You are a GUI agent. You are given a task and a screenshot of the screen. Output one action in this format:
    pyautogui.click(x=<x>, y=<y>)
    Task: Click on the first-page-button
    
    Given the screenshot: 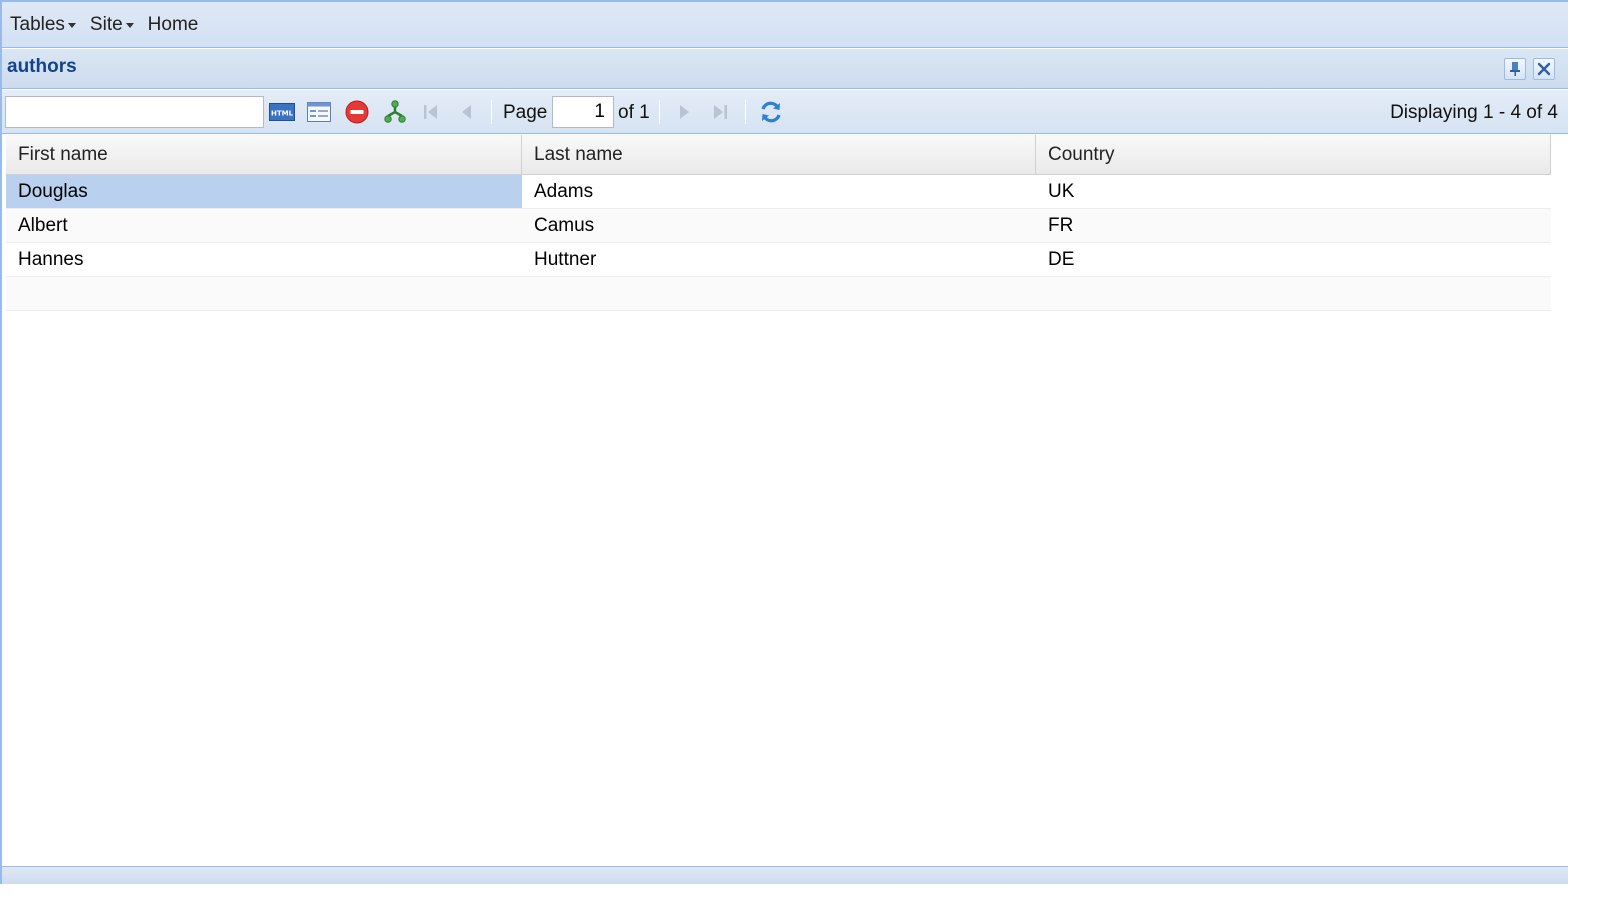 What is the action you would take?
    pyautogui.click(x=431, y=112)
    